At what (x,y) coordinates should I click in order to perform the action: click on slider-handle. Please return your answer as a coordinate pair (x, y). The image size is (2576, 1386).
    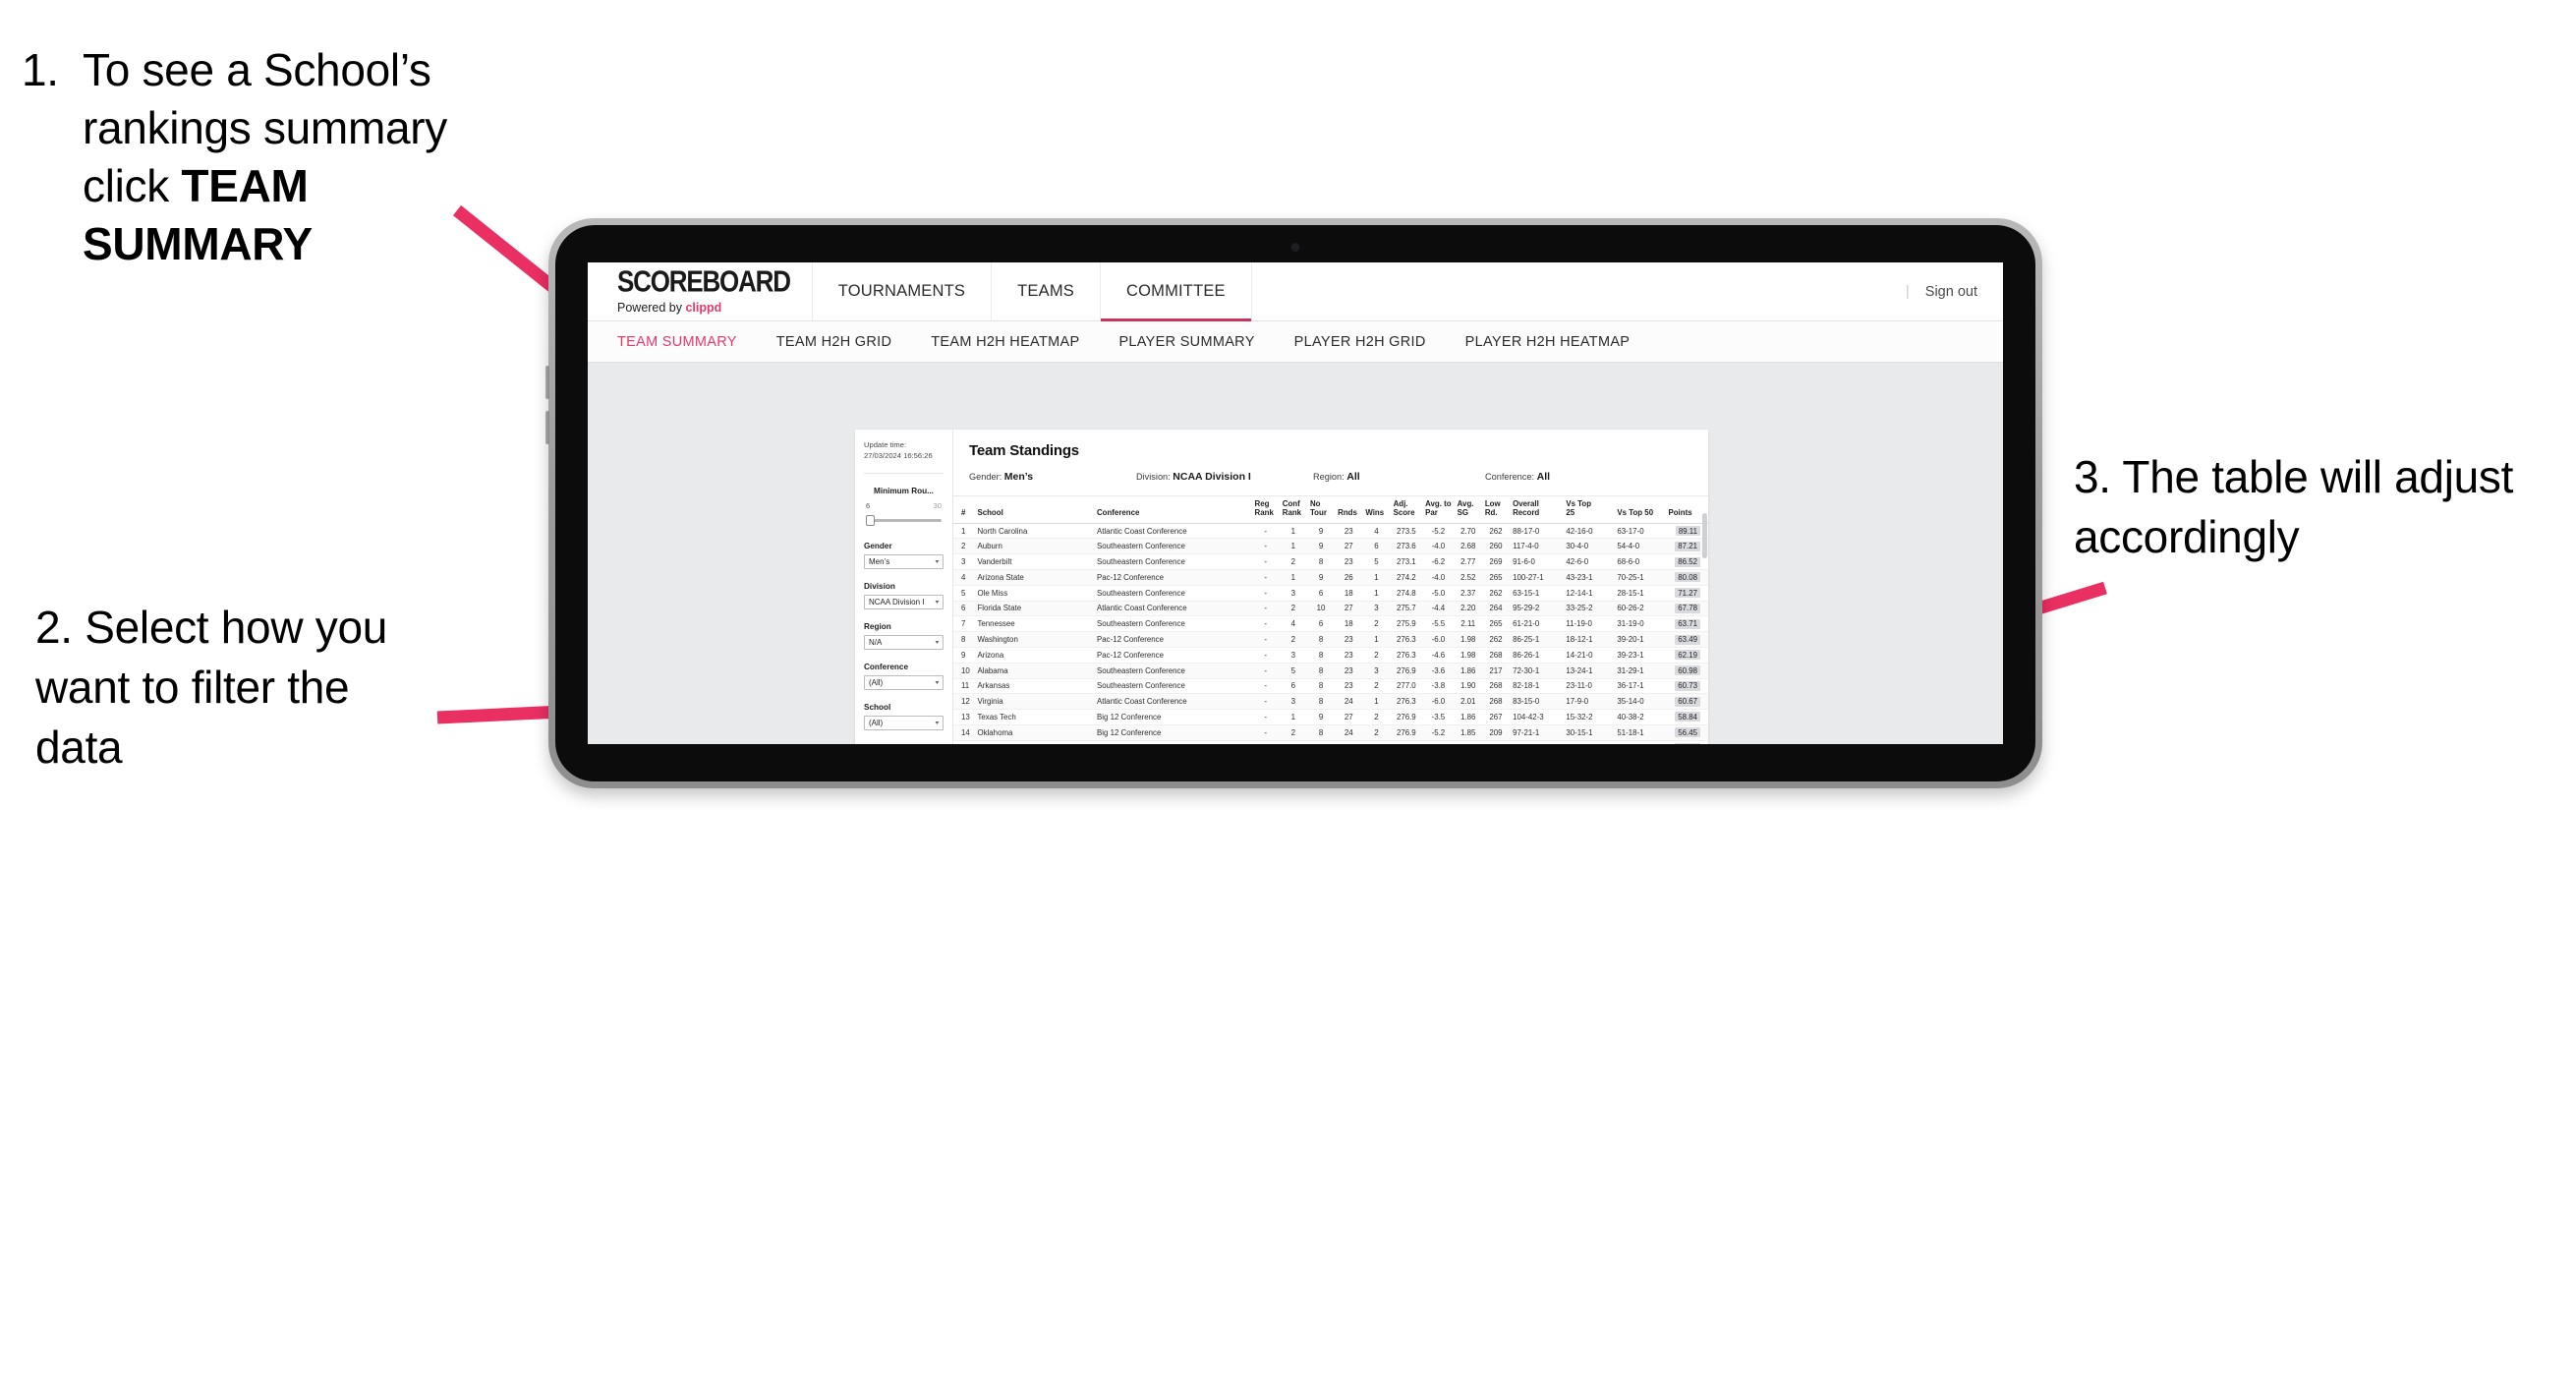
    Looking at the image, I should click on (871, 520).